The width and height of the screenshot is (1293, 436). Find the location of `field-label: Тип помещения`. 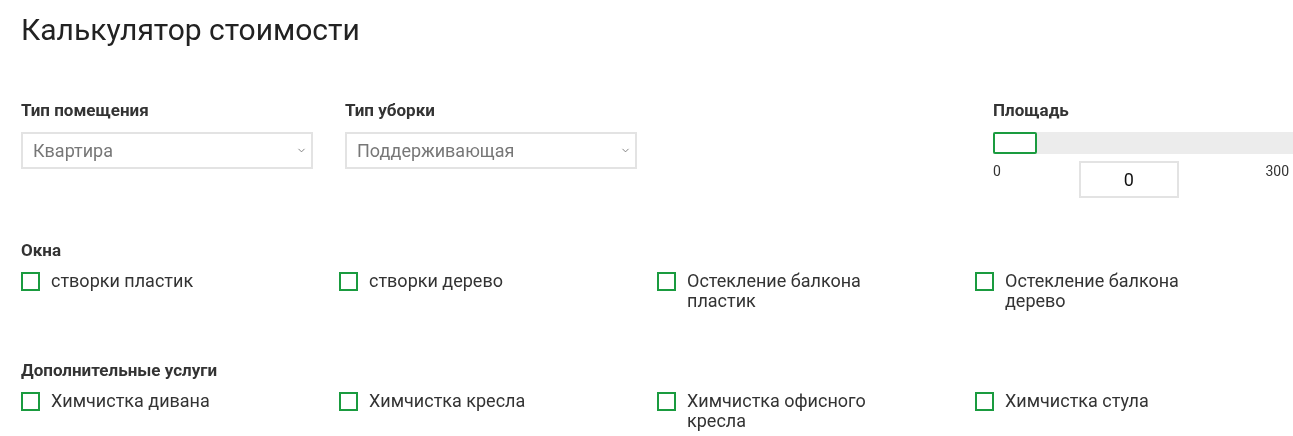

field-label: Тип помещения is located at coordinates (85, 110).